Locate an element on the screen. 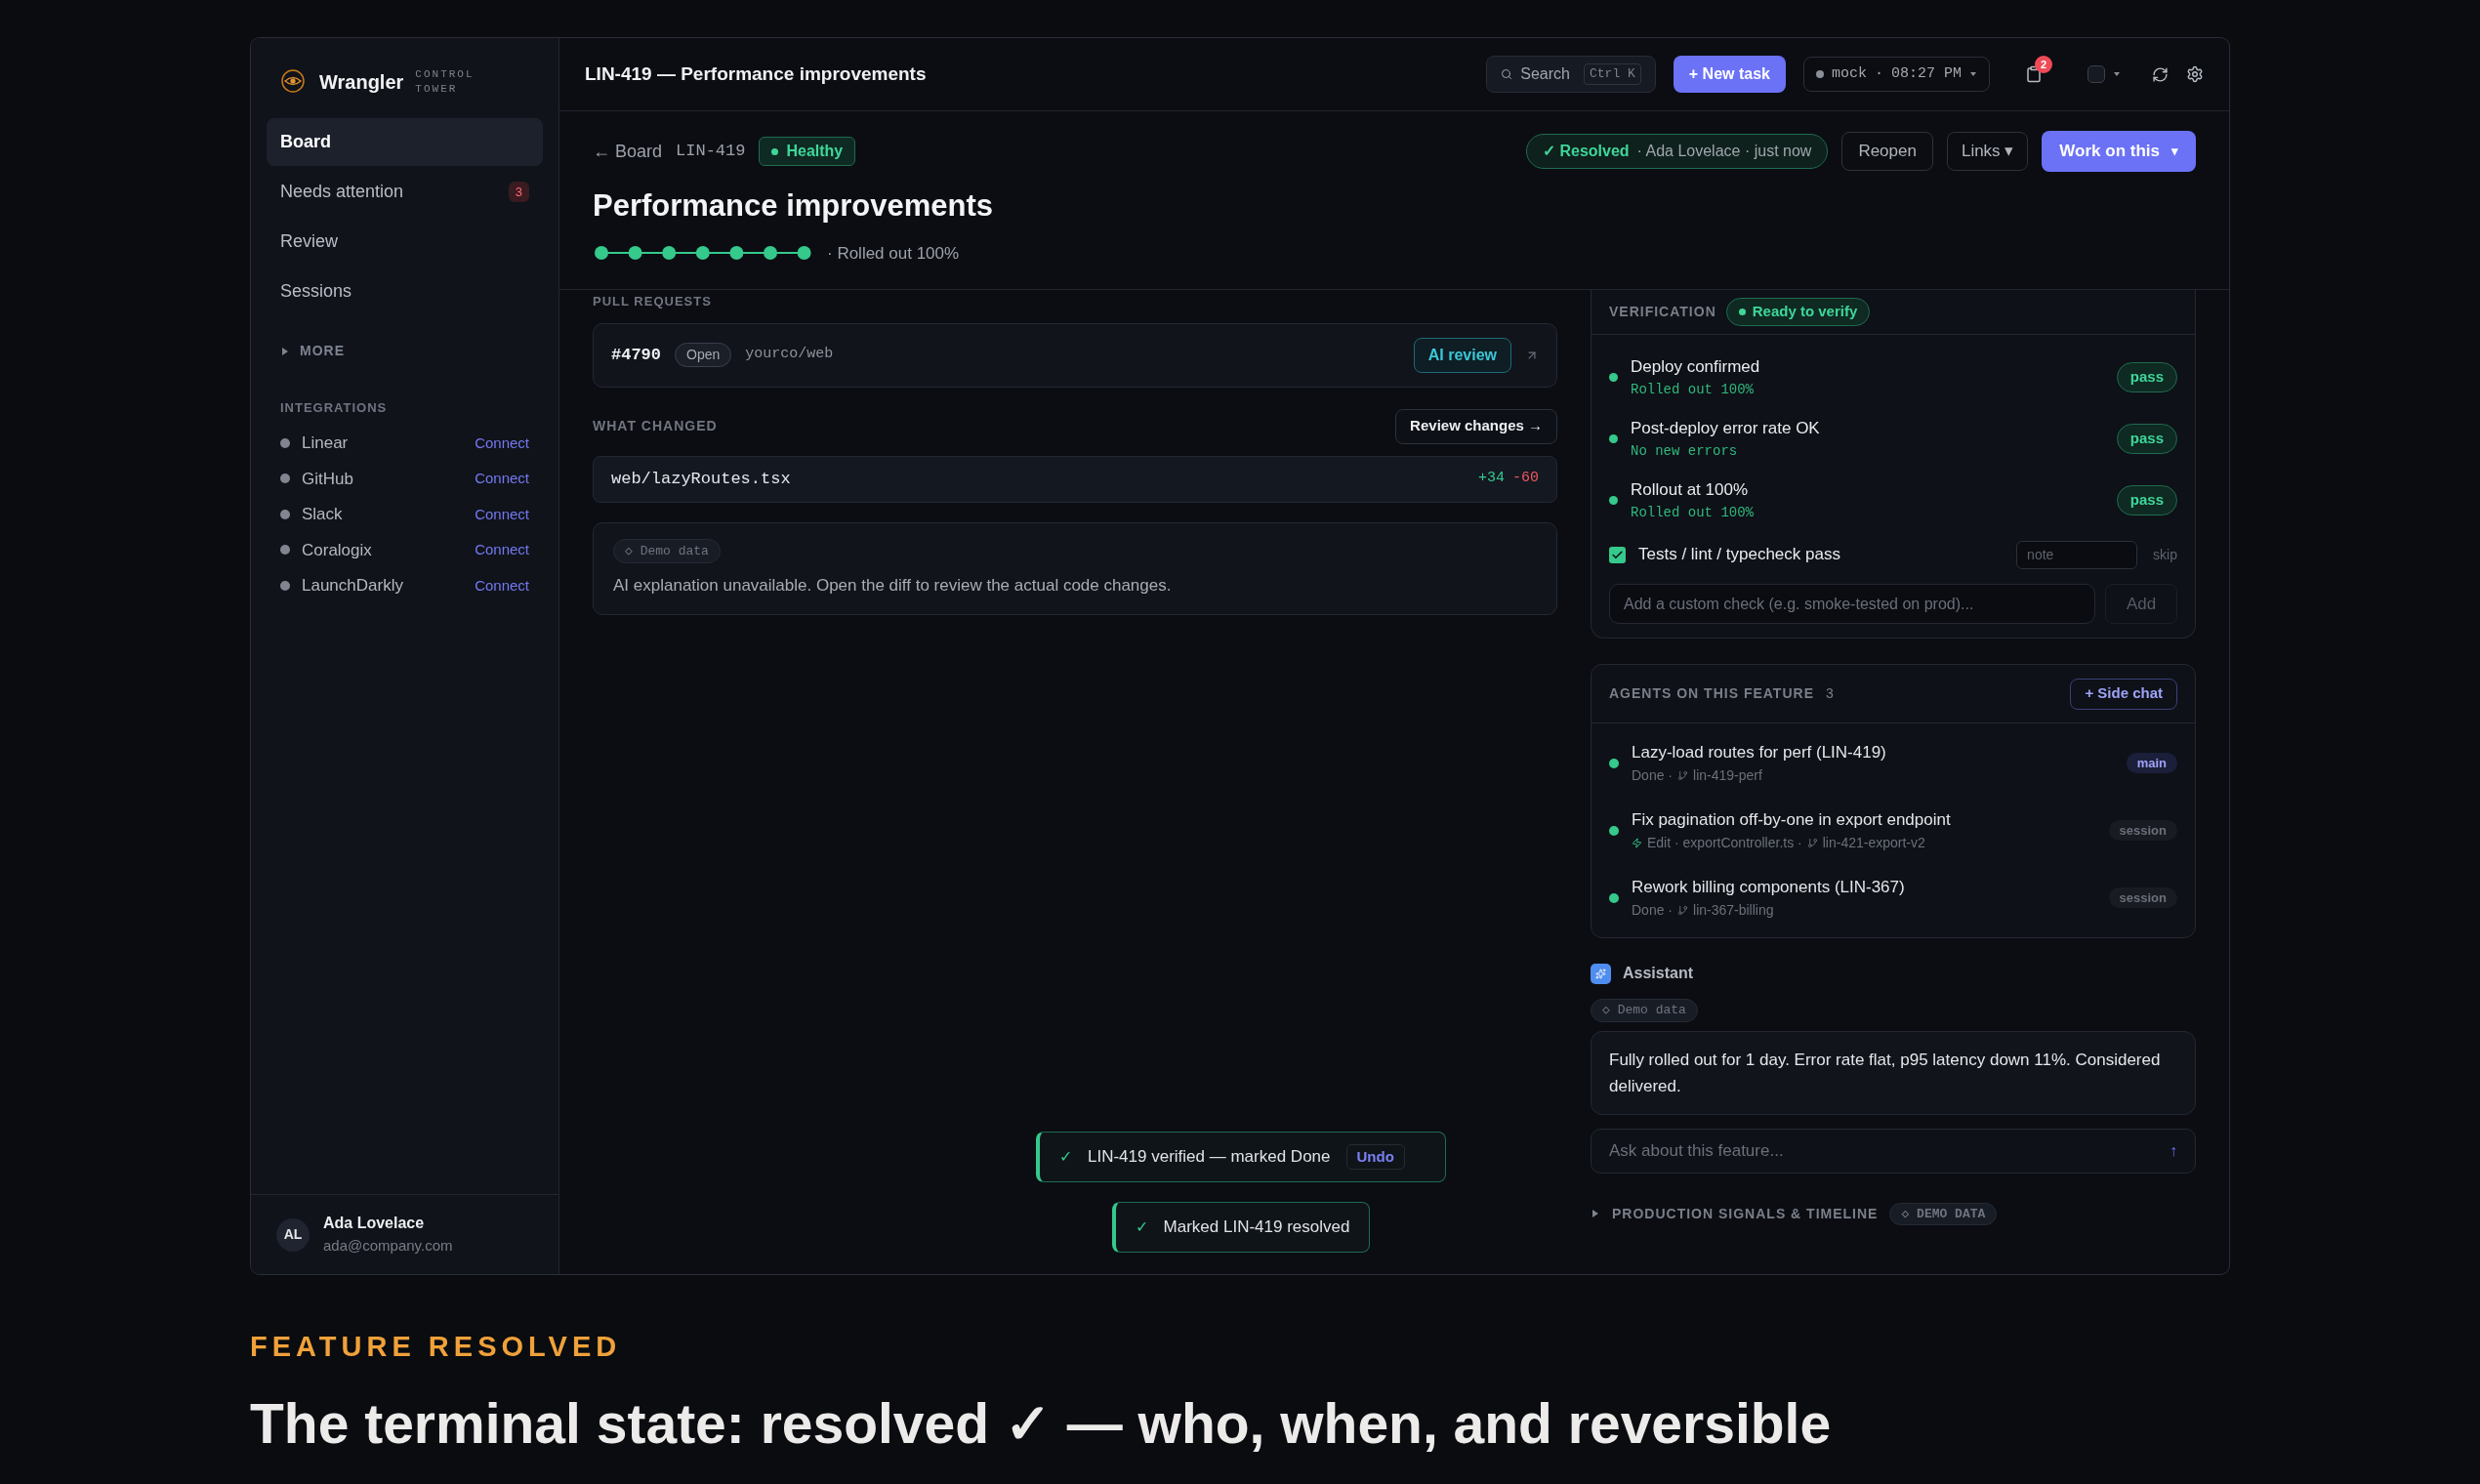 The height and width of the screenshot is (1484, 2480). pr-number: #4790 is located at coordinates (636, 355).